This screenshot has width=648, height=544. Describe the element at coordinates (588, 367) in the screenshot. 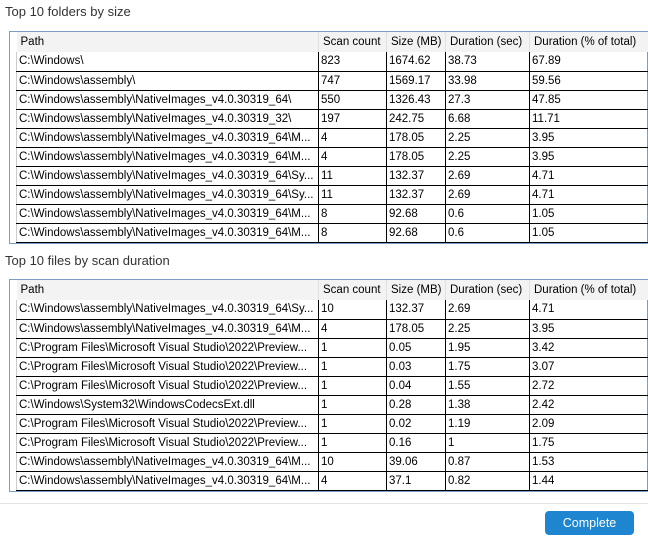

I see `table-cell: 3.07` at that location.